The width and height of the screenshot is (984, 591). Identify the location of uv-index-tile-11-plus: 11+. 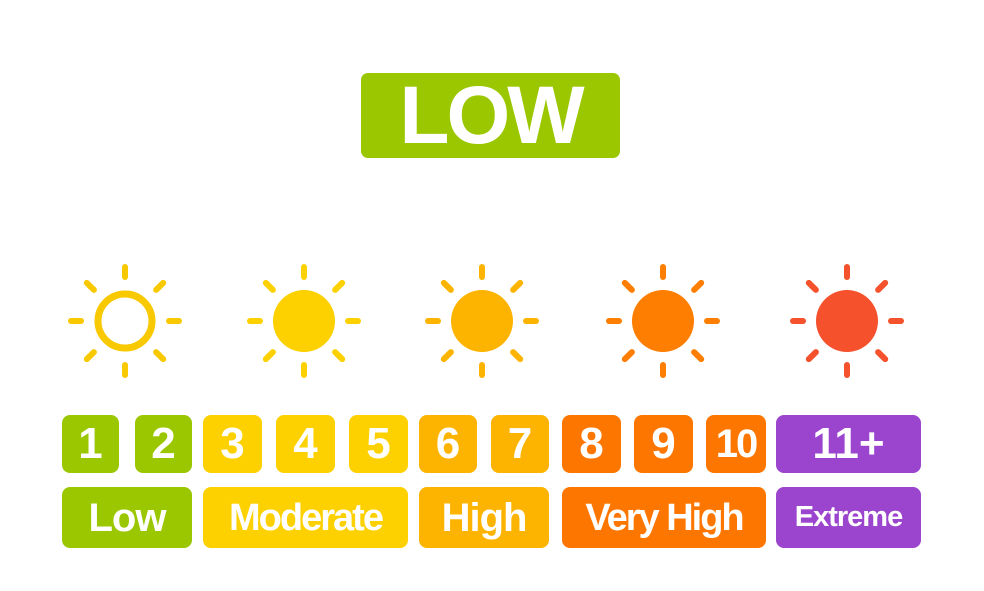
(848, 444).